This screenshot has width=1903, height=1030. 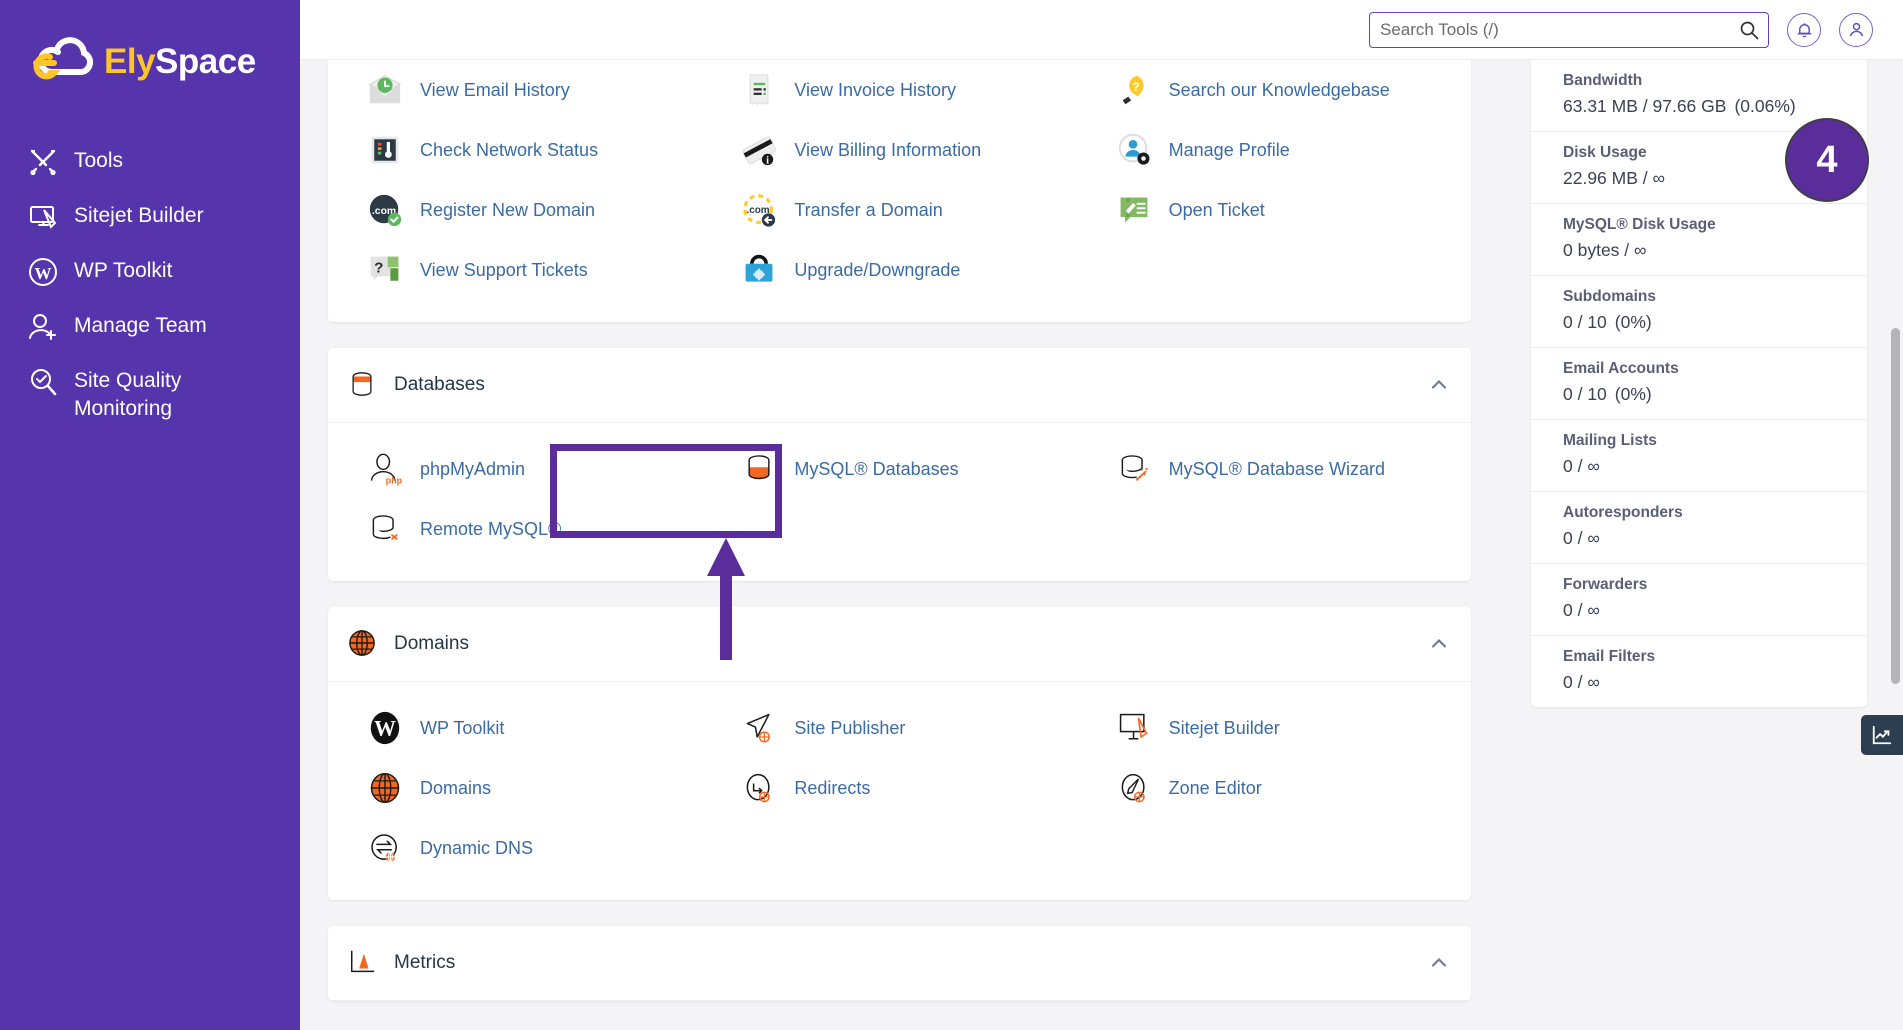 I want to click on tool-dynamic-dns: Dynamic DNS, so click(x=525, y=848).